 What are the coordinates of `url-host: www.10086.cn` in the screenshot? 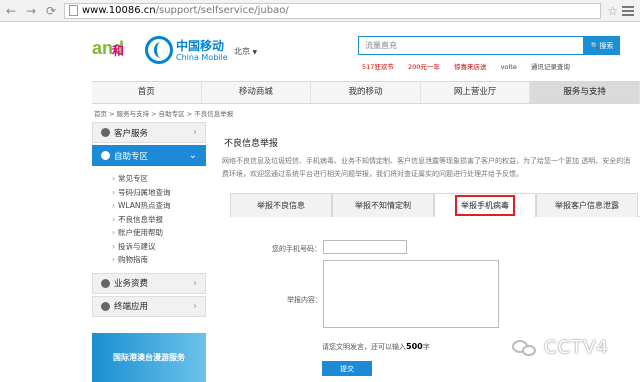 It's located at (119, 10).